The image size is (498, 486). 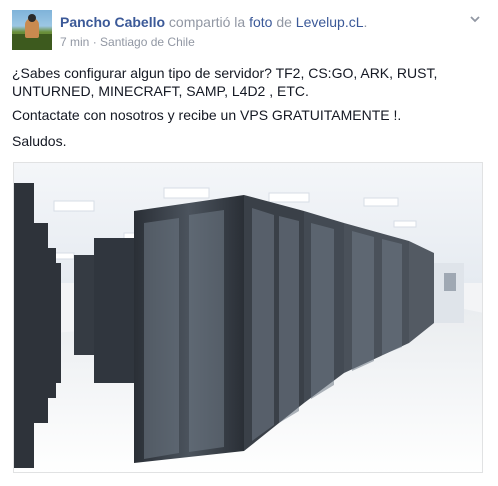 I want to click on author-name-link: Pancho Cabello, so click(x=112, y=22).